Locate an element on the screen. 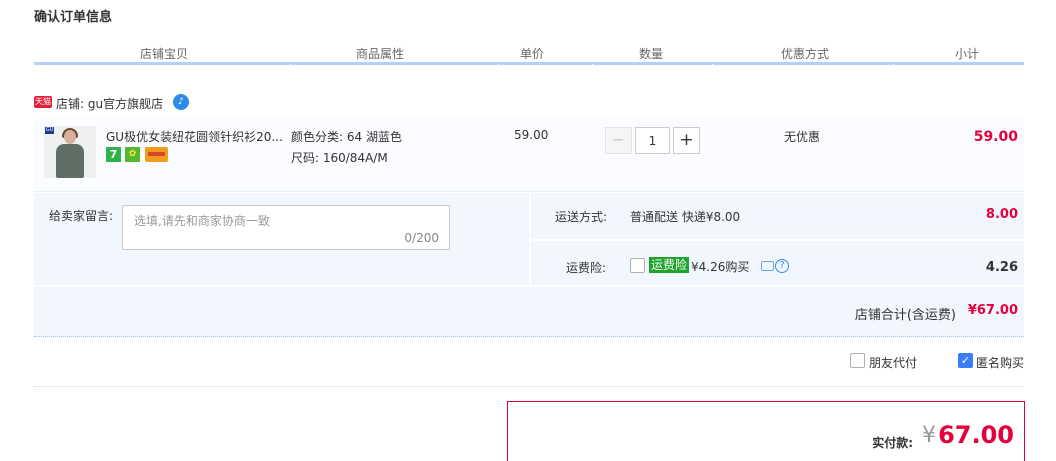 The height and width of the screenshot is (461, 1056). friend-pay-label: 朋友代付 is located at coordinates (893, 362).